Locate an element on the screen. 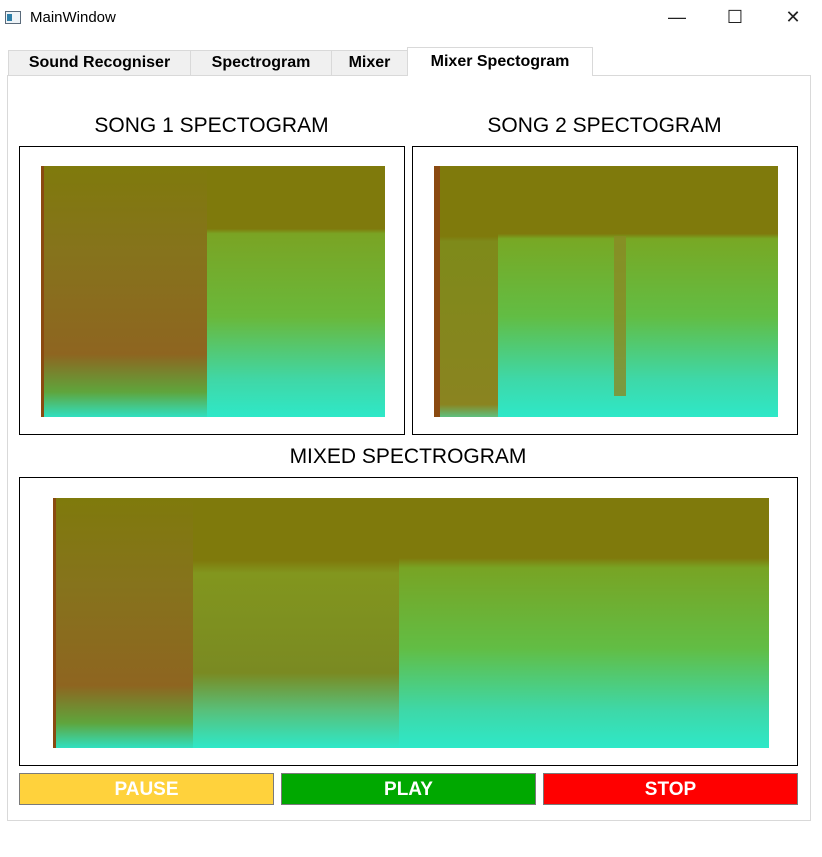 The width and height of the screenshot is (822, 857). close-button: ✕ is located at coordinates (793, 18).